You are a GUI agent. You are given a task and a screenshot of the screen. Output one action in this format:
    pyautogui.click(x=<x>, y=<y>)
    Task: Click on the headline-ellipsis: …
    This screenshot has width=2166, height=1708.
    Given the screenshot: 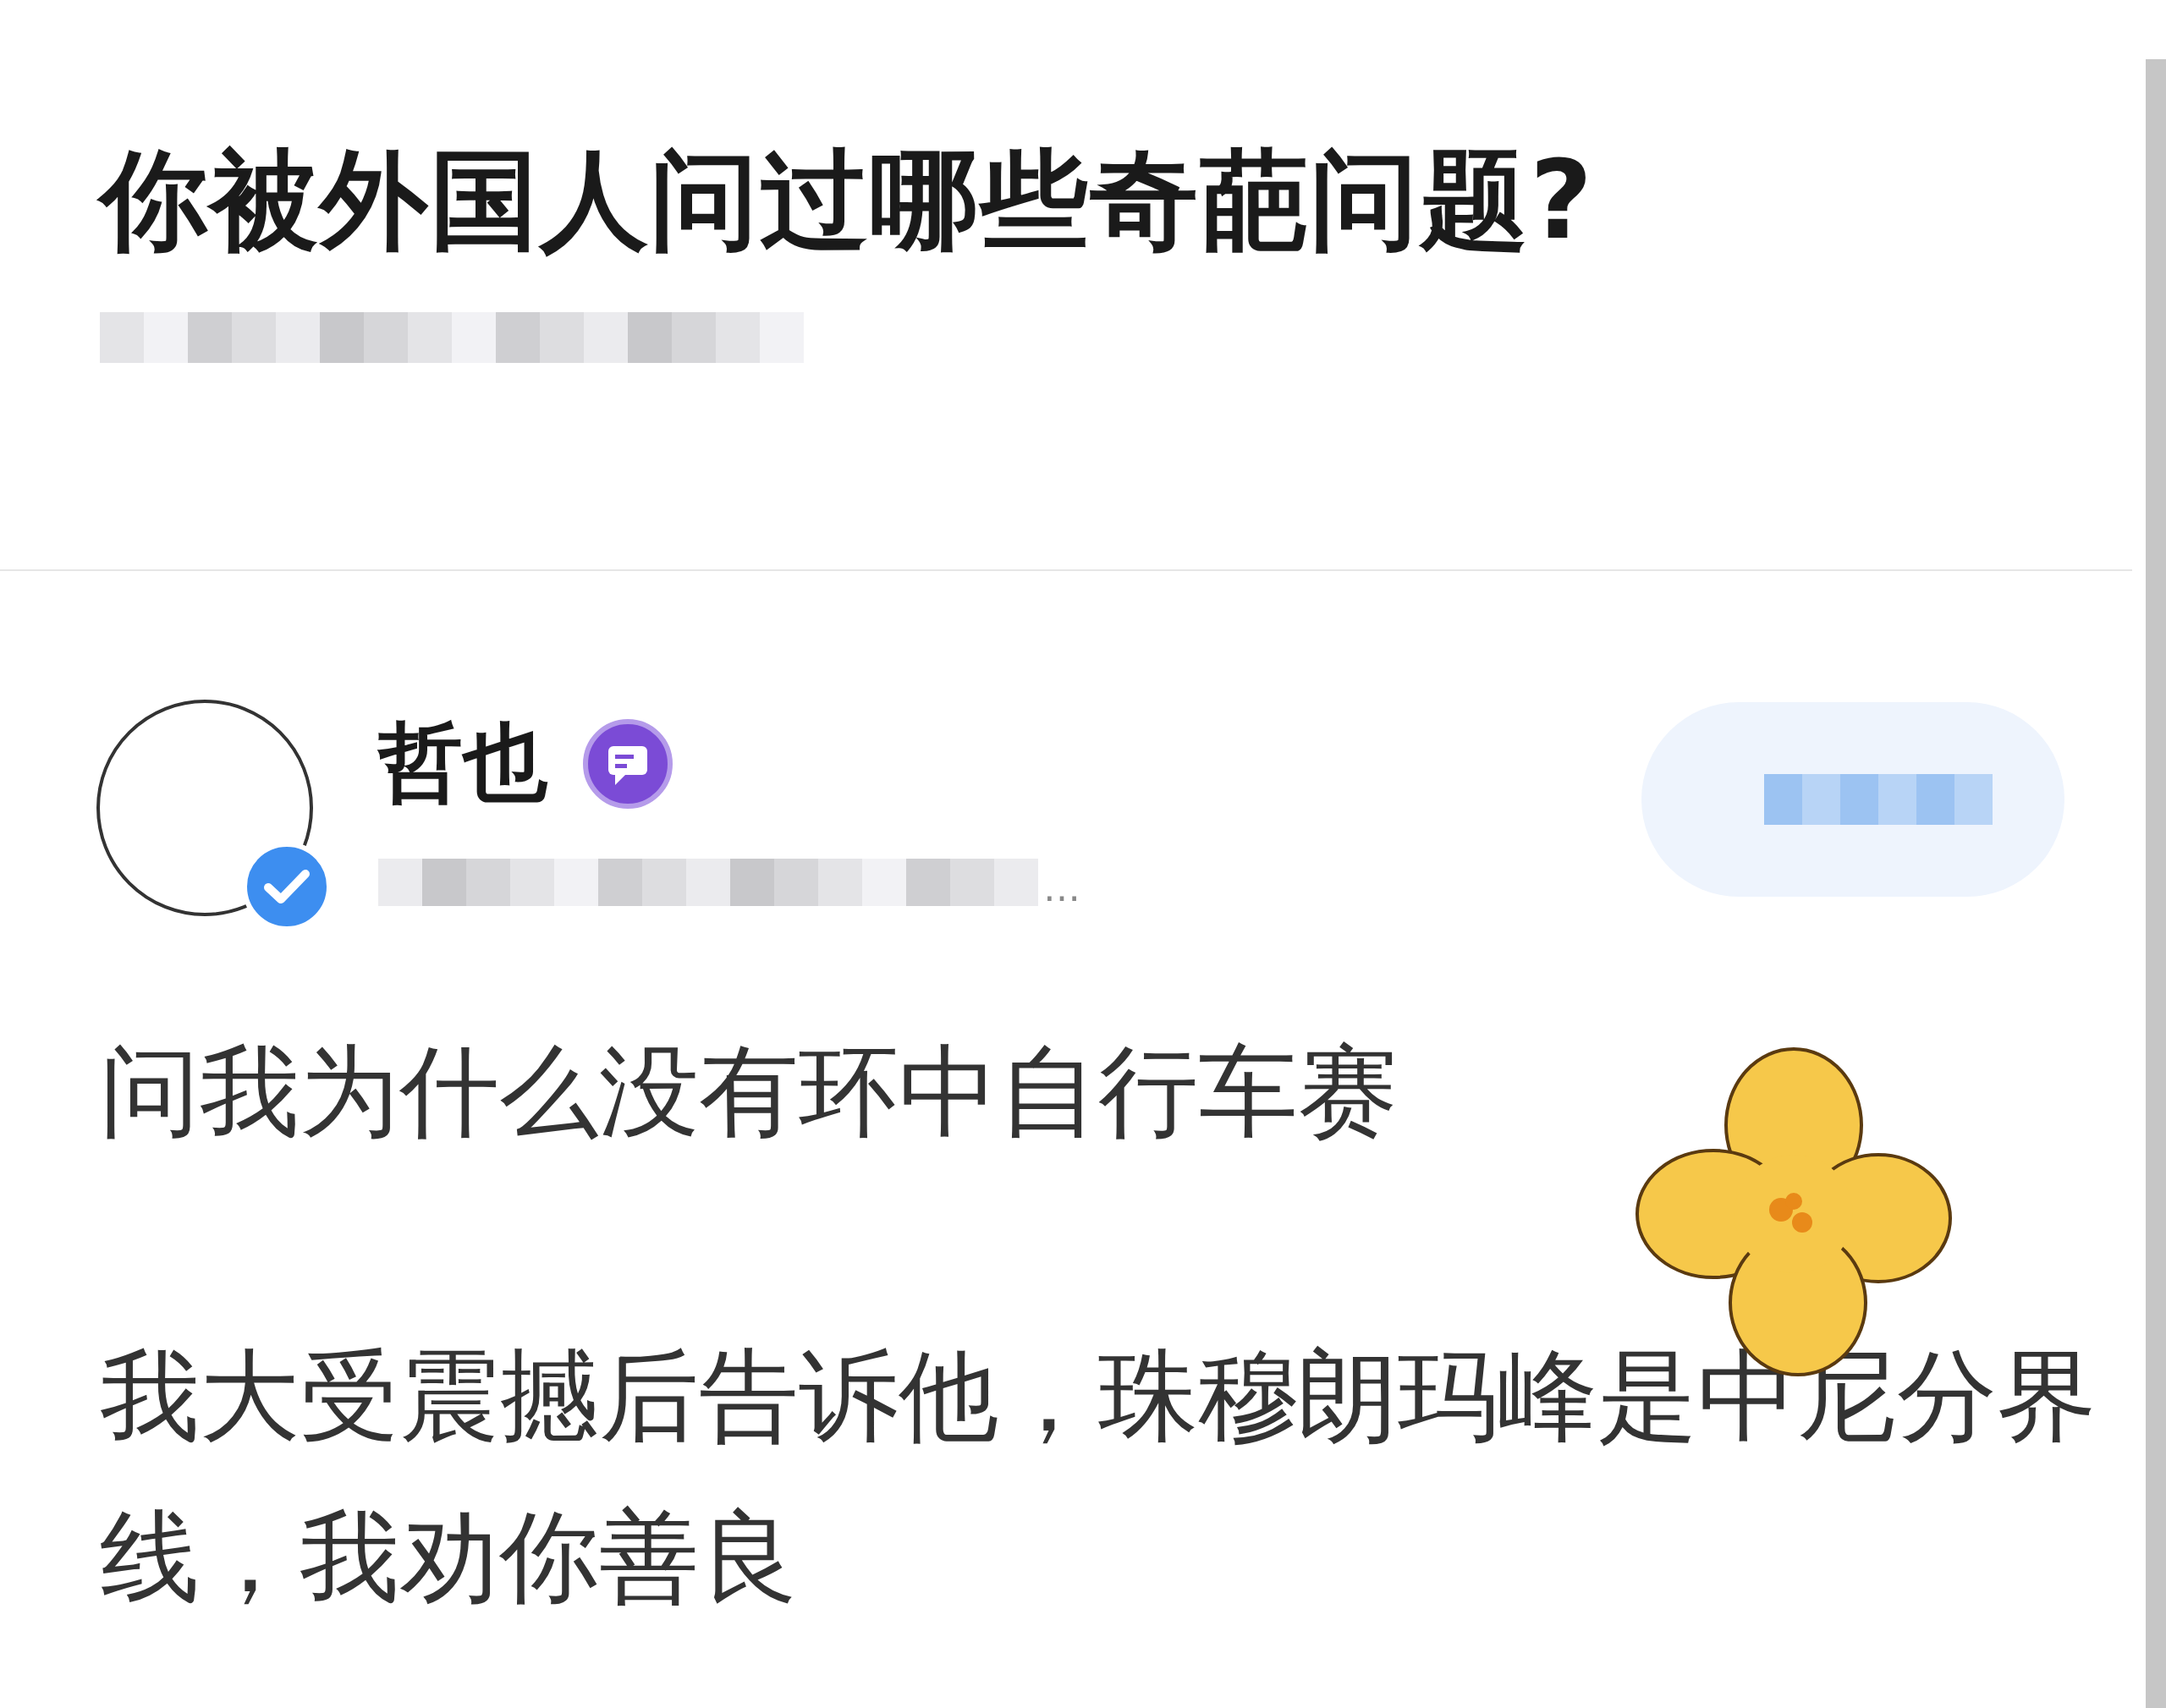 What is the action you would take?
    pyautogui.click(x=1061, y=887)
    